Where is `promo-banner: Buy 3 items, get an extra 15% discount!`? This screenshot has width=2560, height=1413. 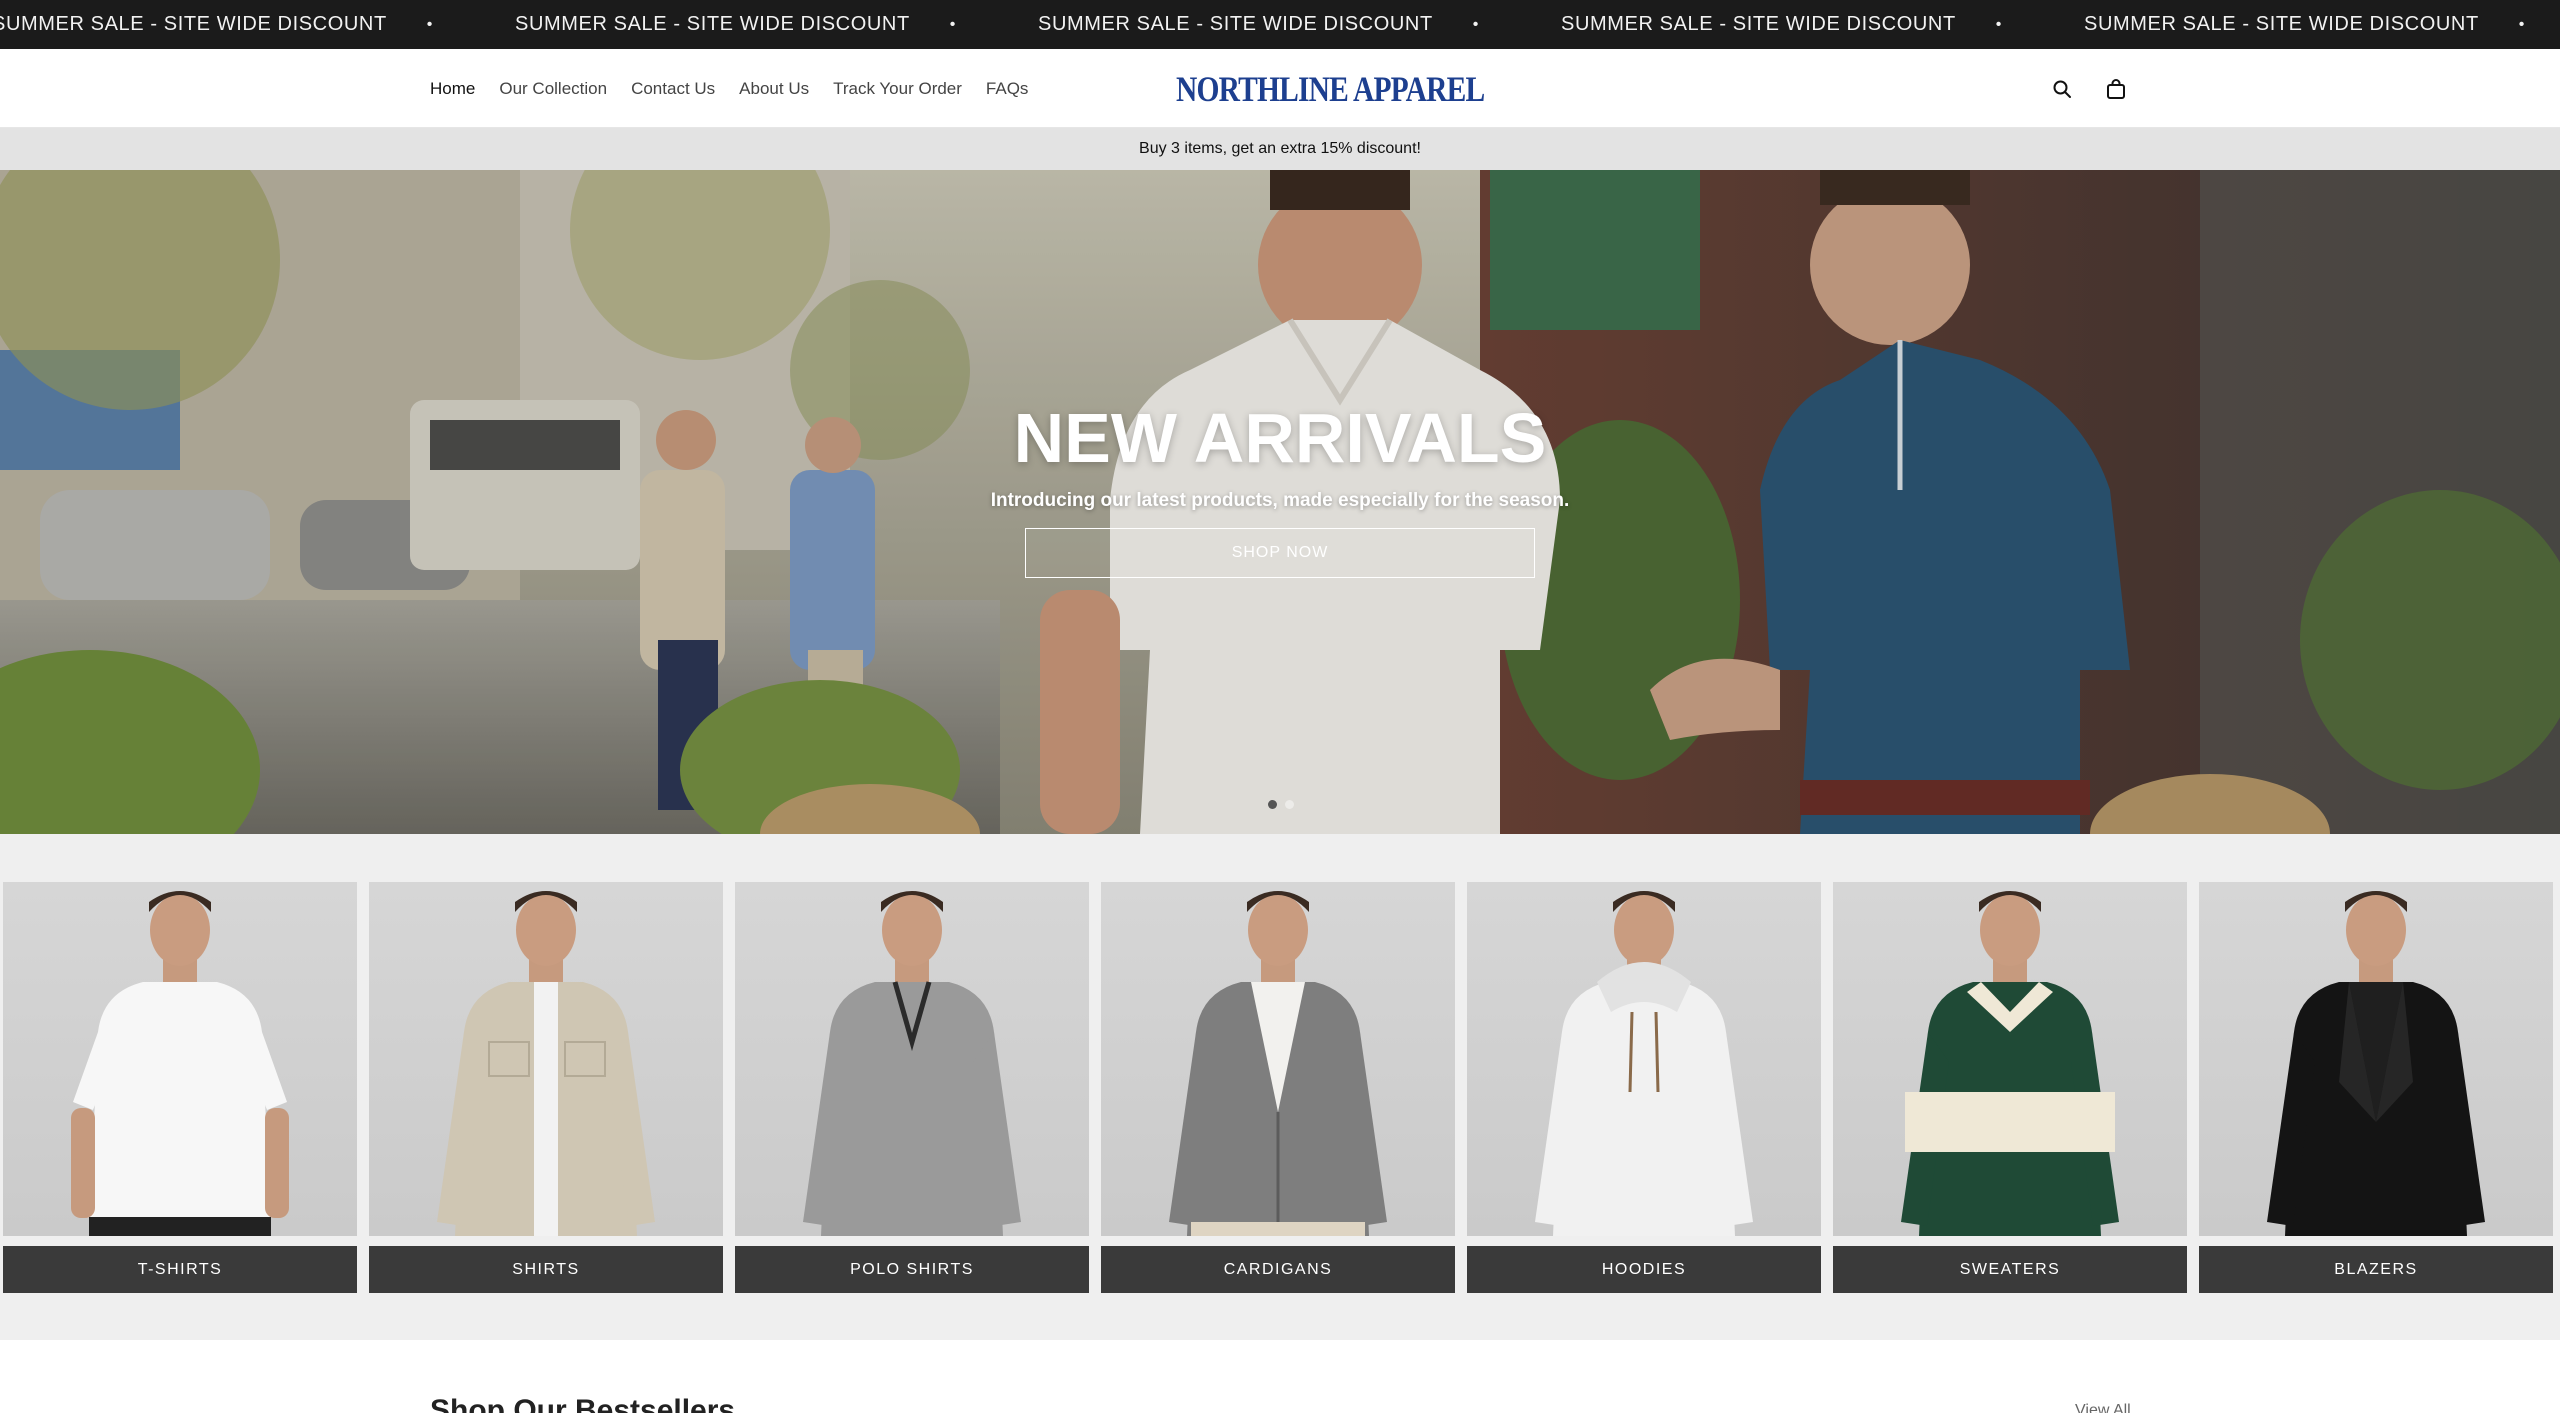 promo-banner: Buy 3 items, get an extra 15% discount! is located at coordinates (1280, 149).